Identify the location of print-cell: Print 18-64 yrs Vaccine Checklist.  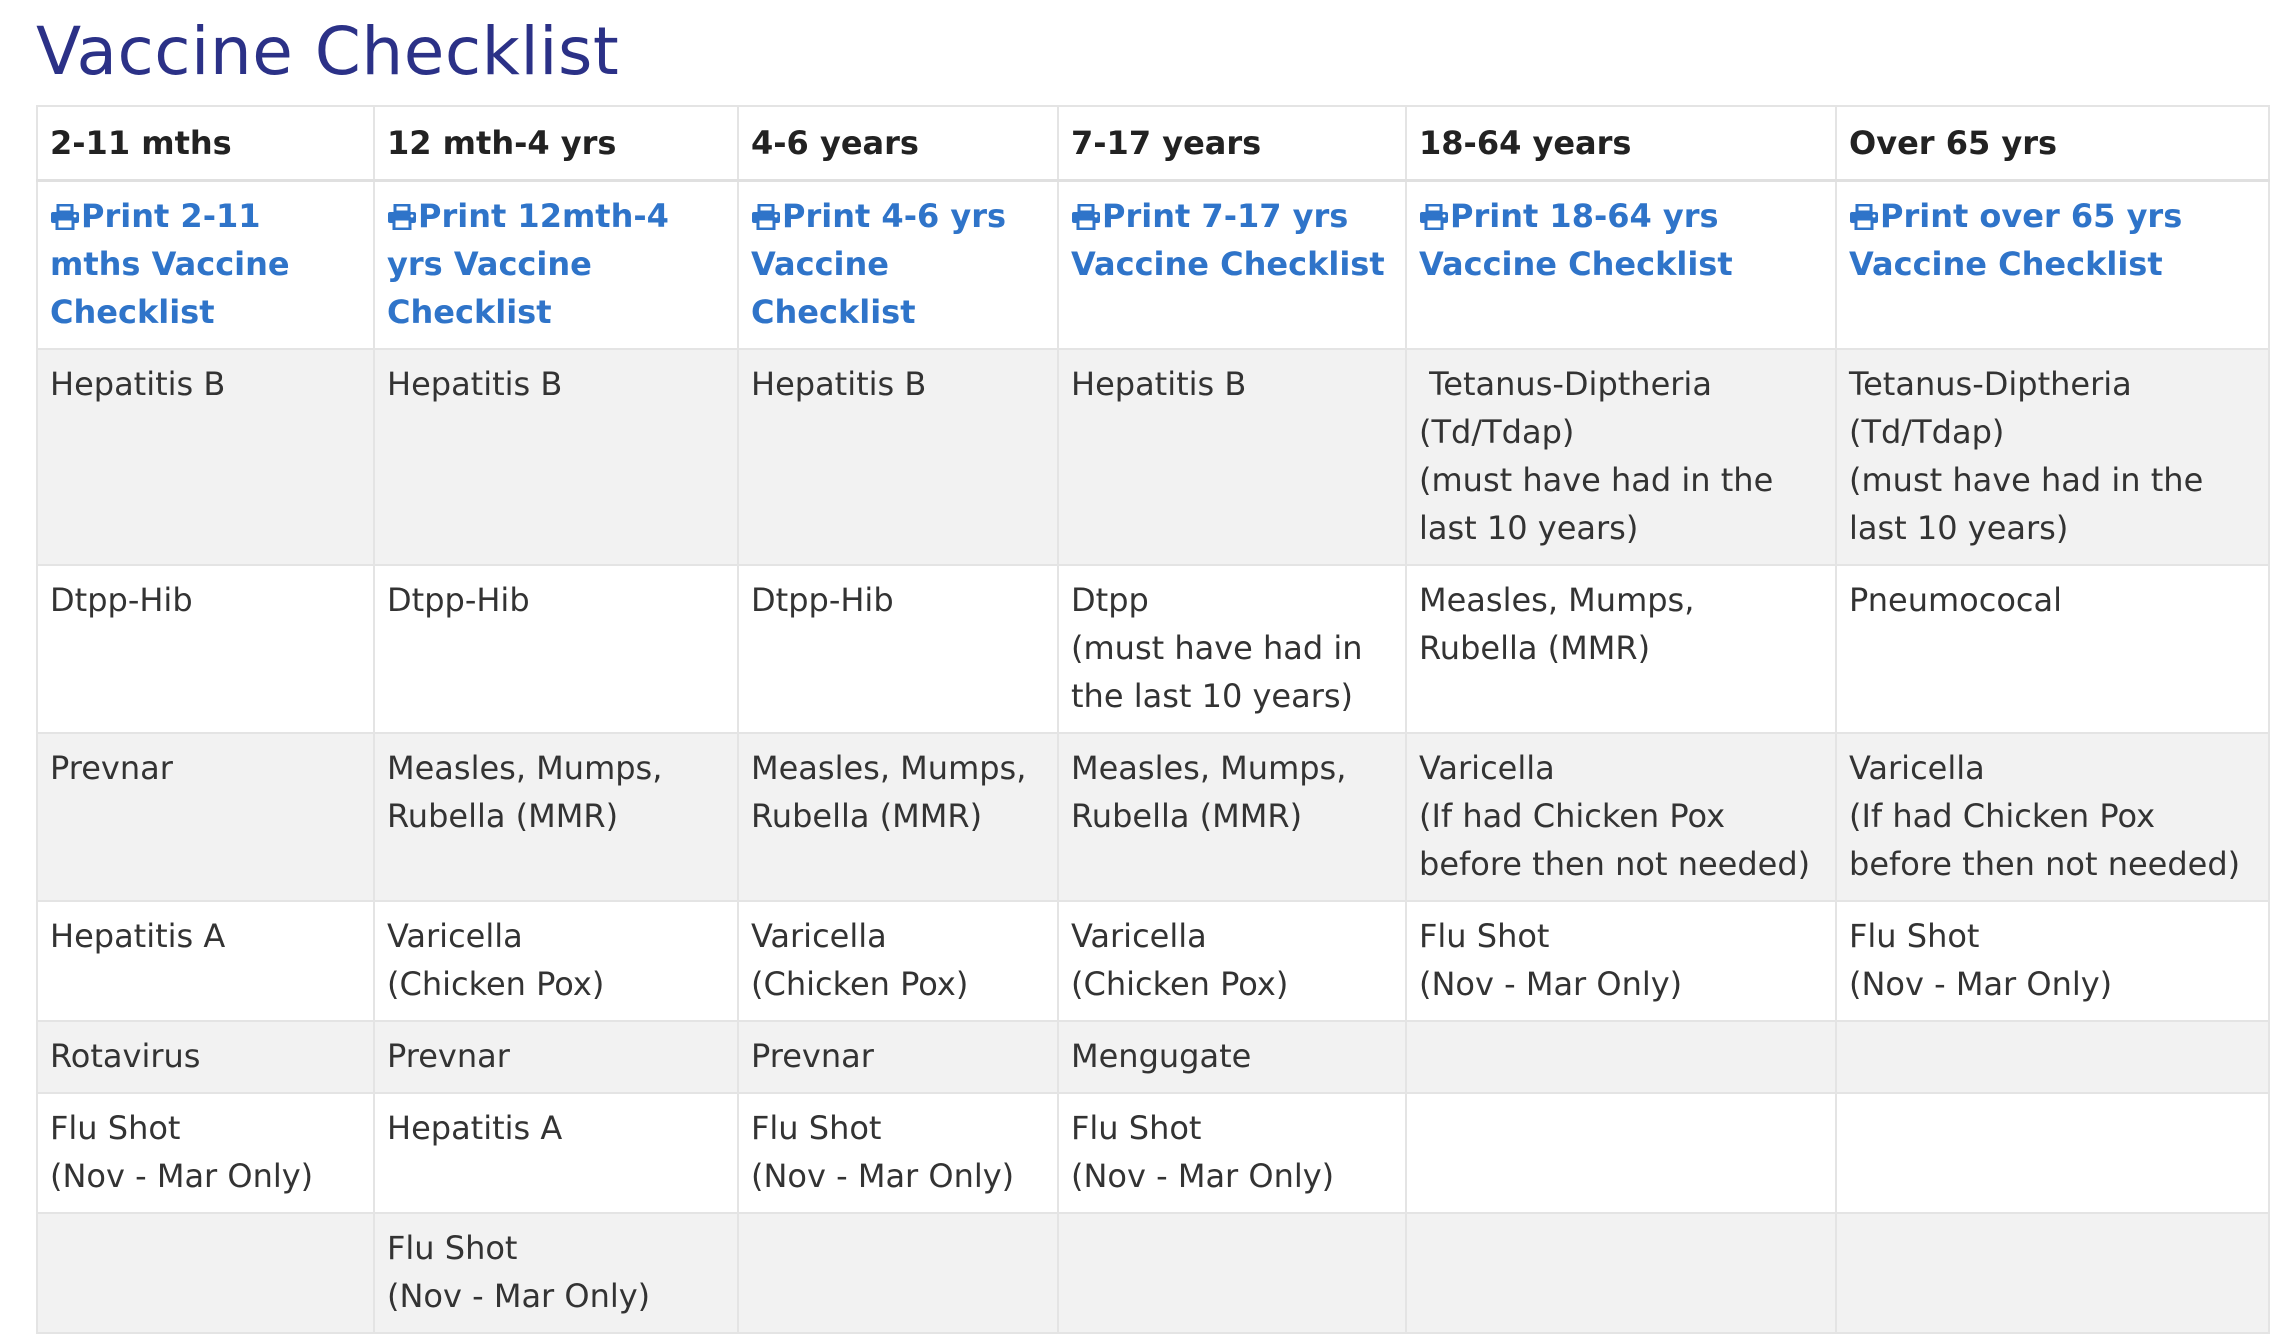
(1621, 264).